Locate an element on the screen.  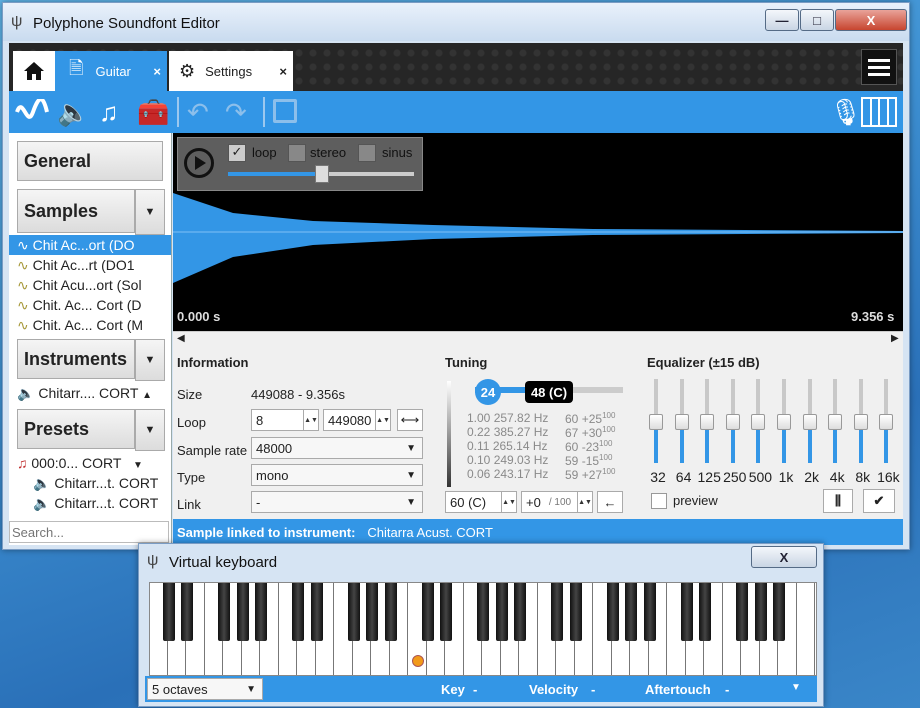
sample-item: ∿ Chit Ac...rt (DO1 is located at coordinates (90, 265).